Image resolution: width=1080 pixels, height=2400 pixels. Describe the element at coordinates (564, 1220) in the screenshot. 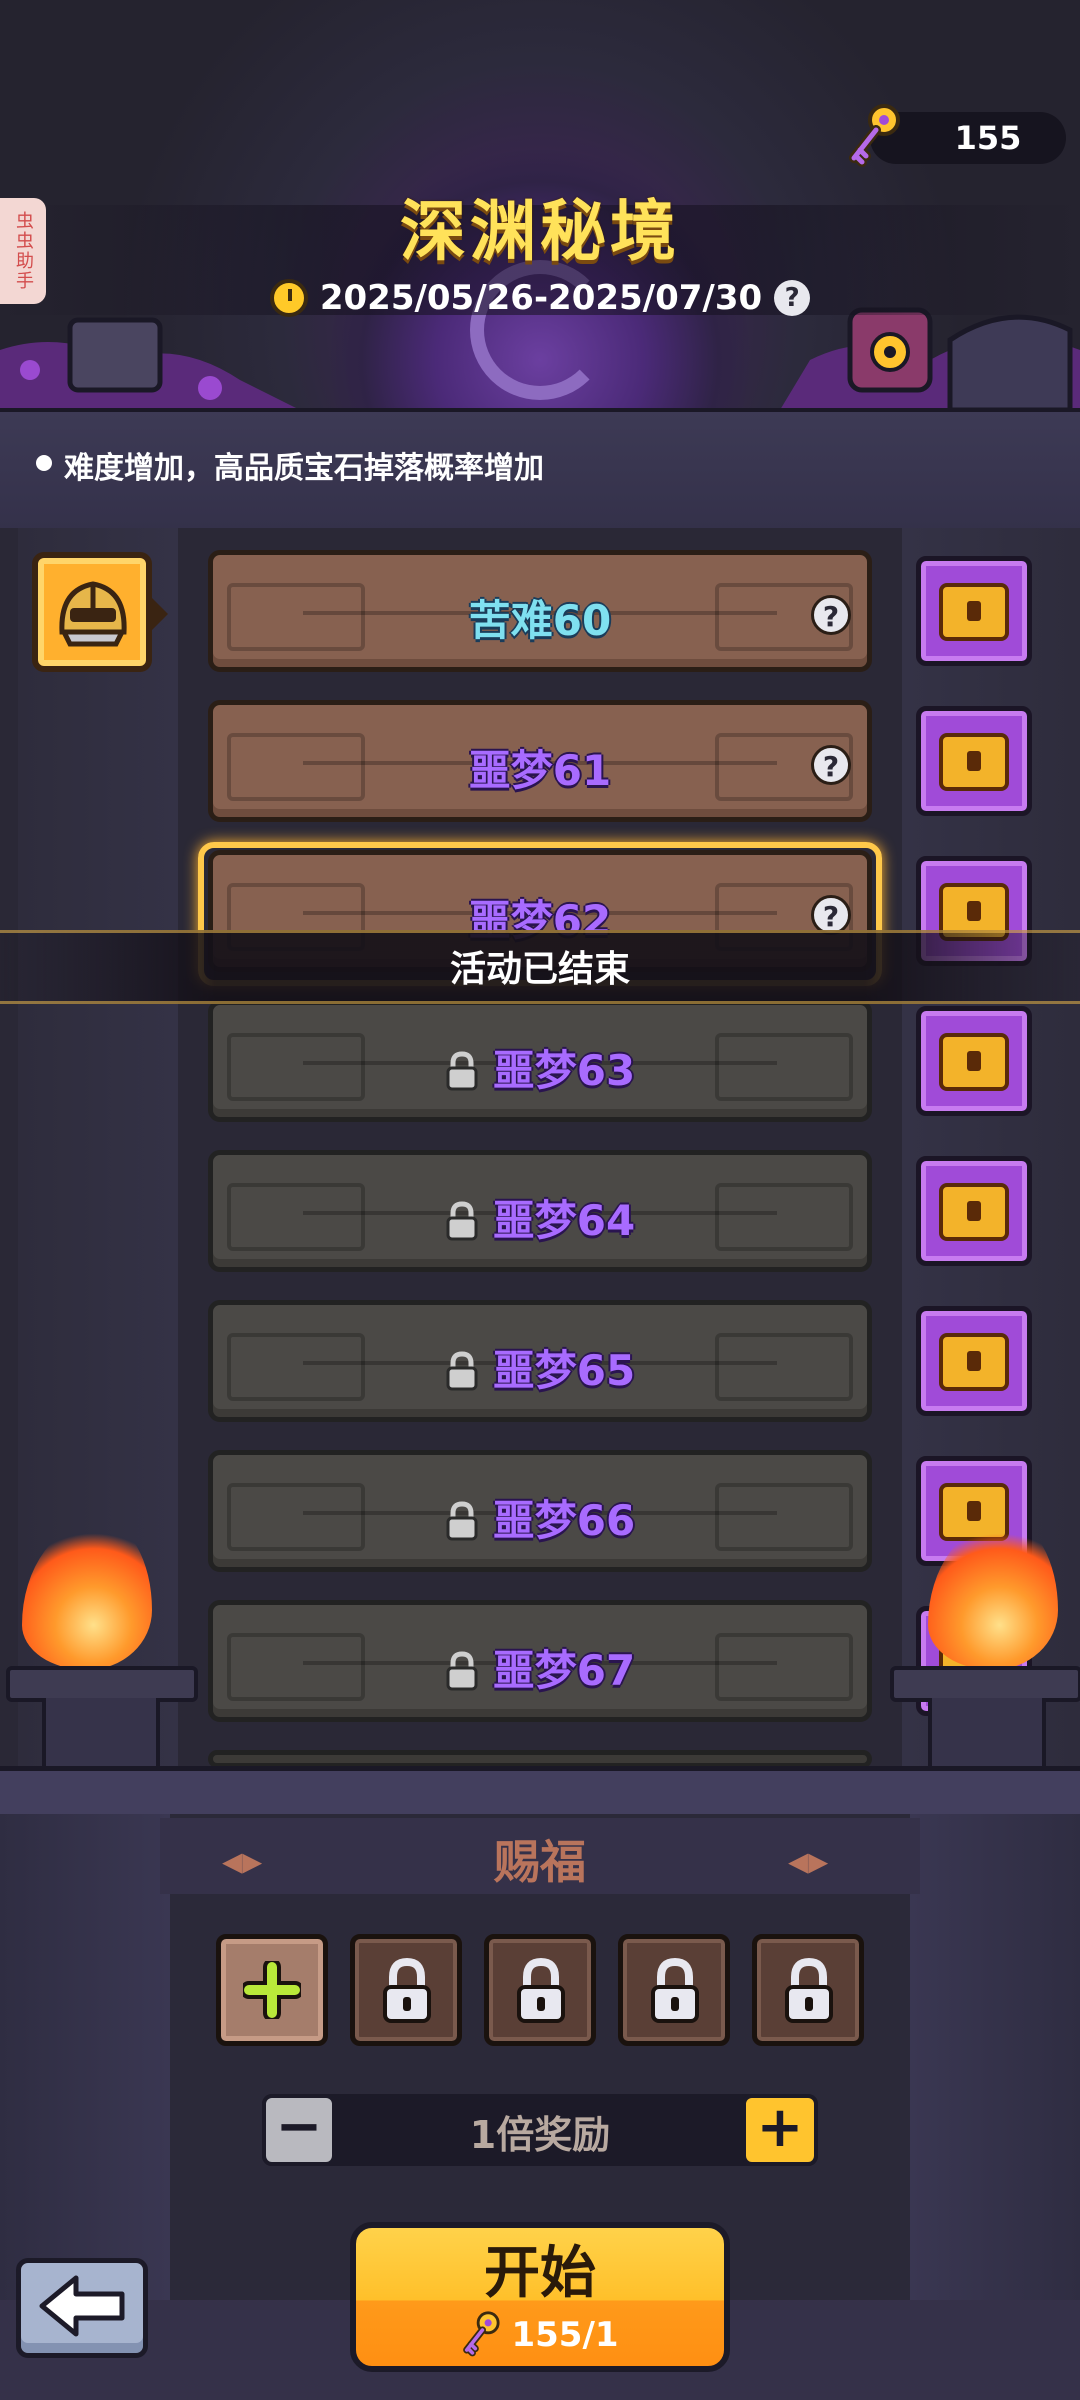

I see `level-name: 噩梦64` at that location.